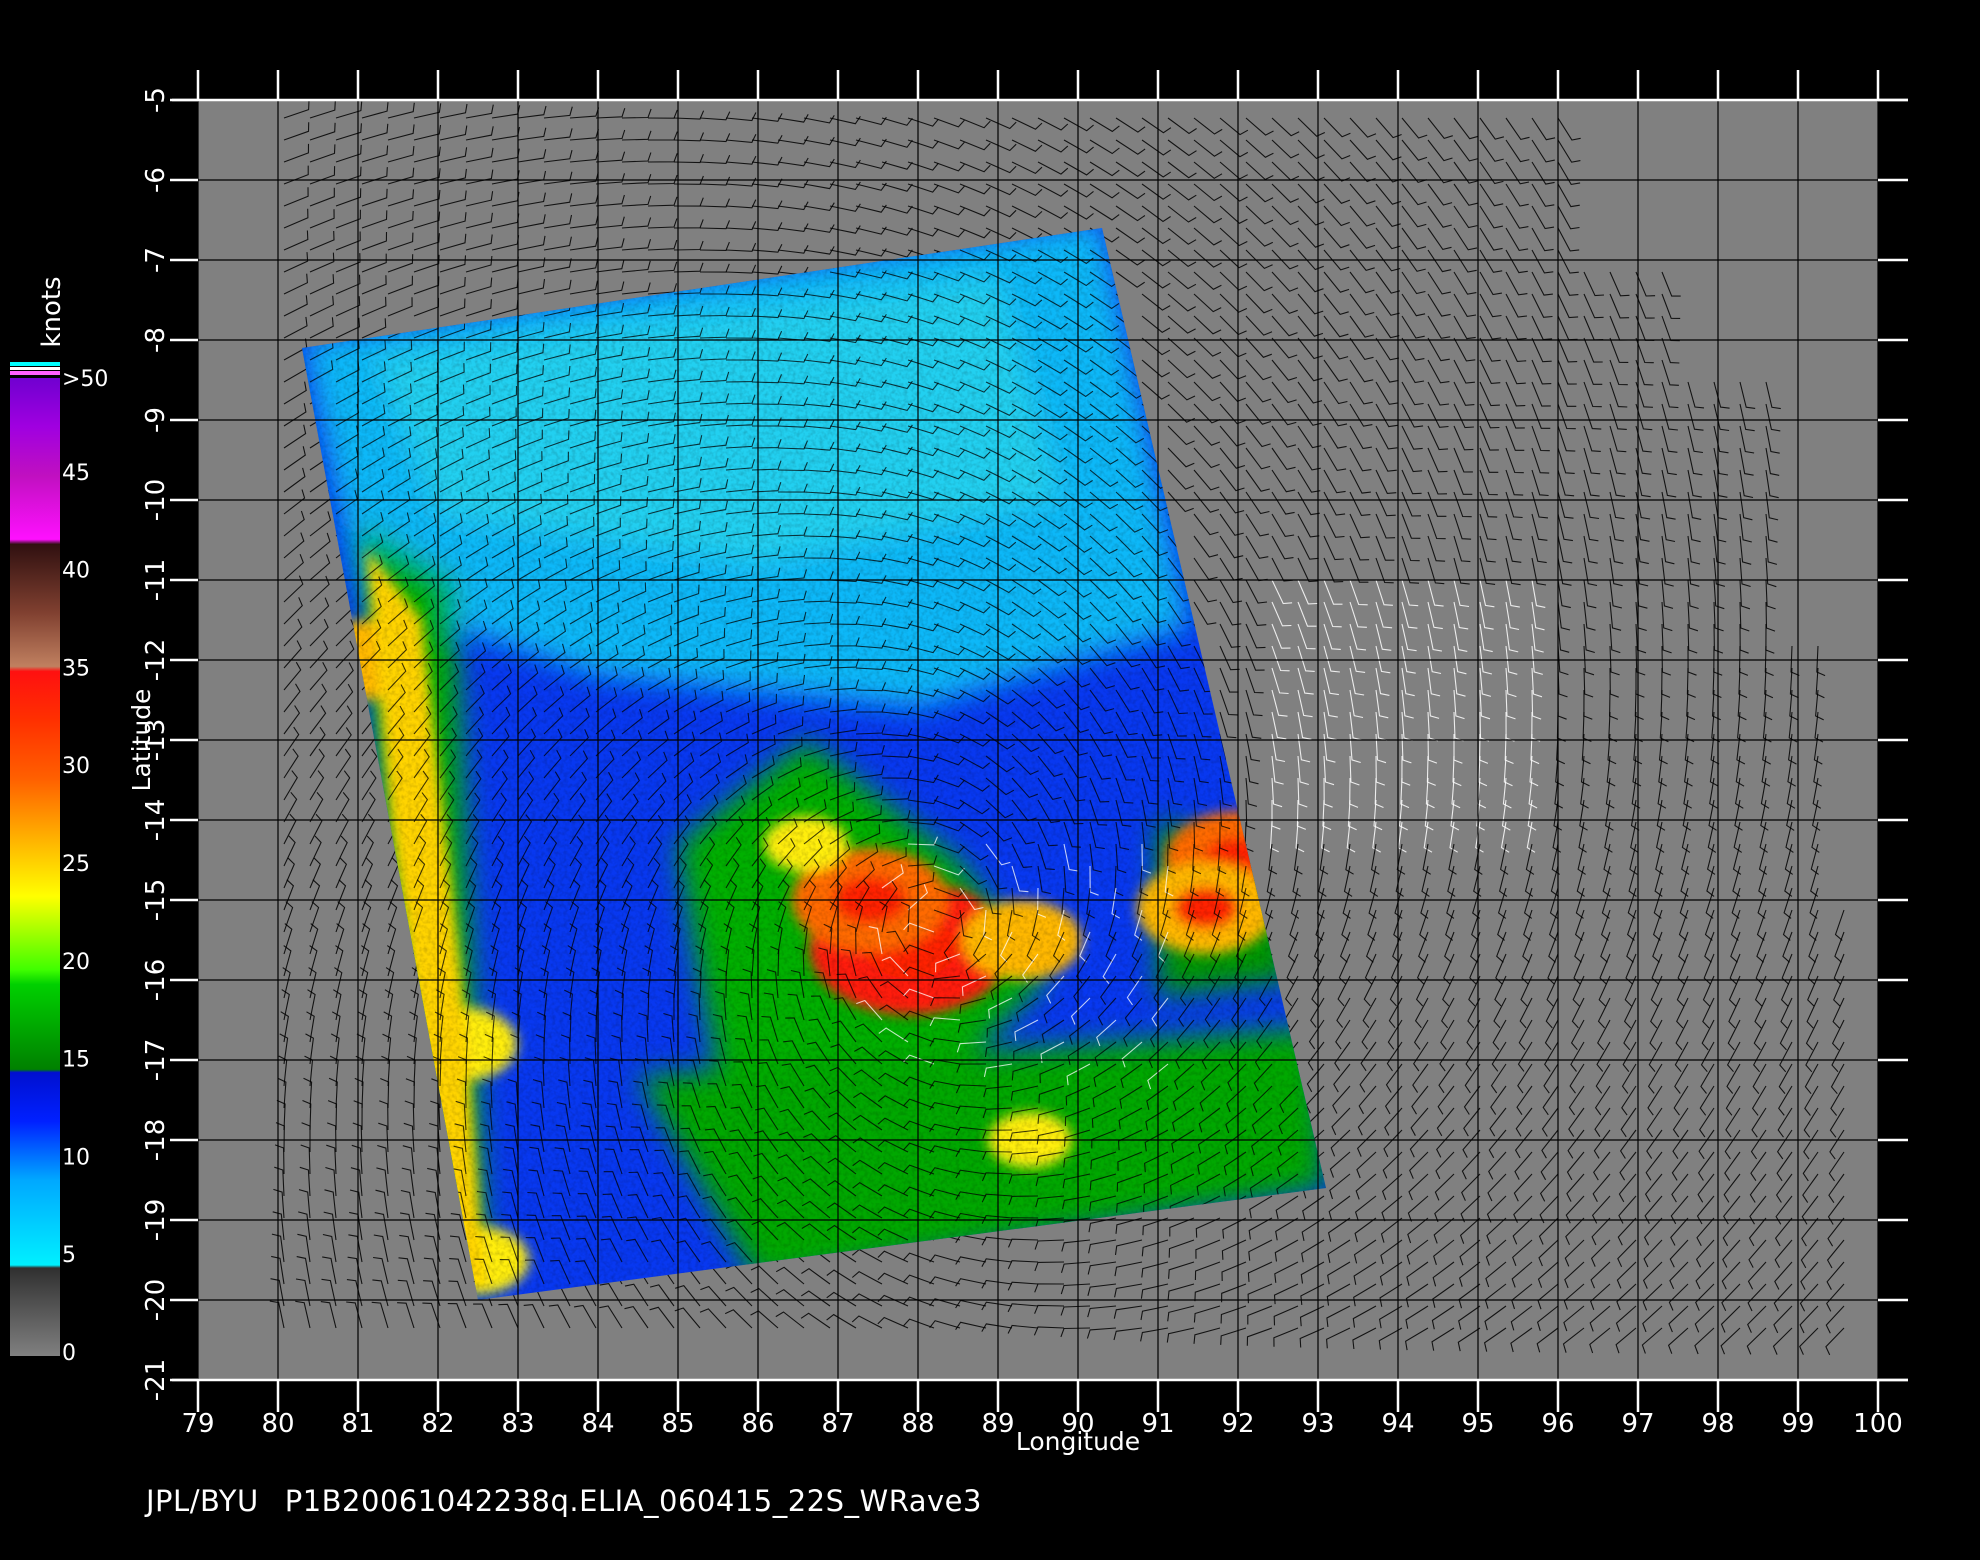  Describe the element at coordinates (1797, 1424) in the screenshot. I see `lon-tick-label: 99` at that location.